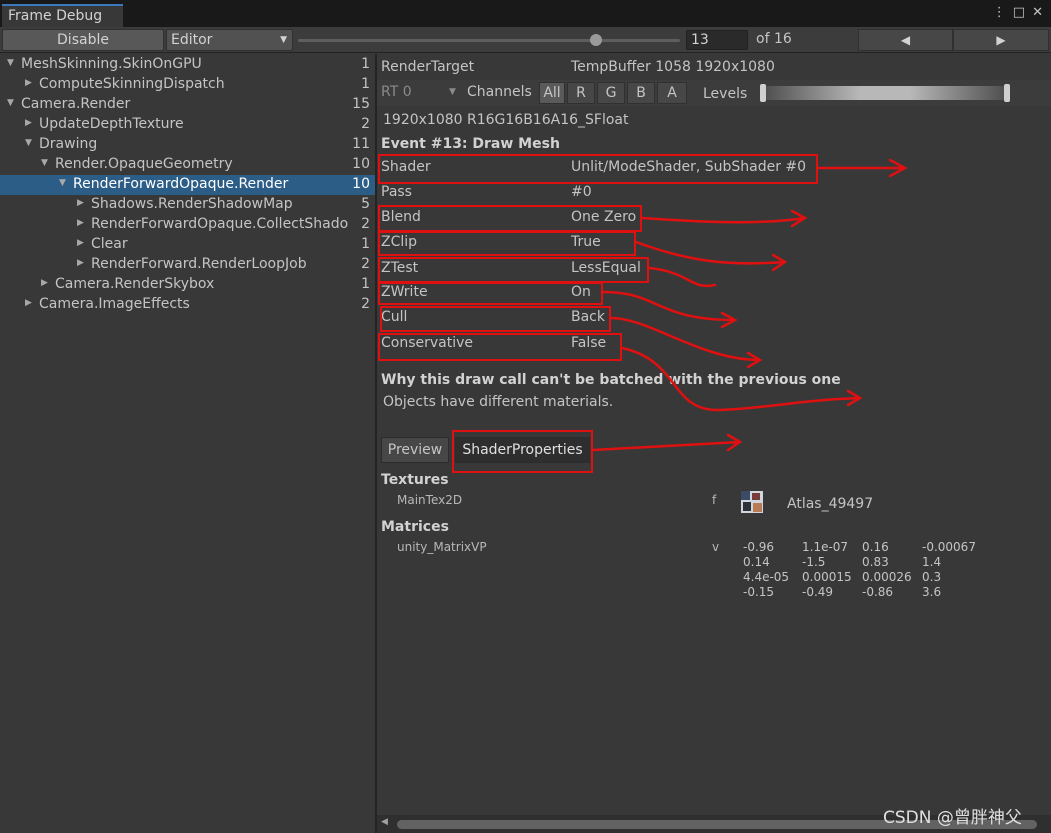 The width and height of the screenshot is (1051, 833). What do you see at coordinates (384, 822) in the screenshot?
I see `scroll-left-icon: ◀` at bounding box center [384, 822].